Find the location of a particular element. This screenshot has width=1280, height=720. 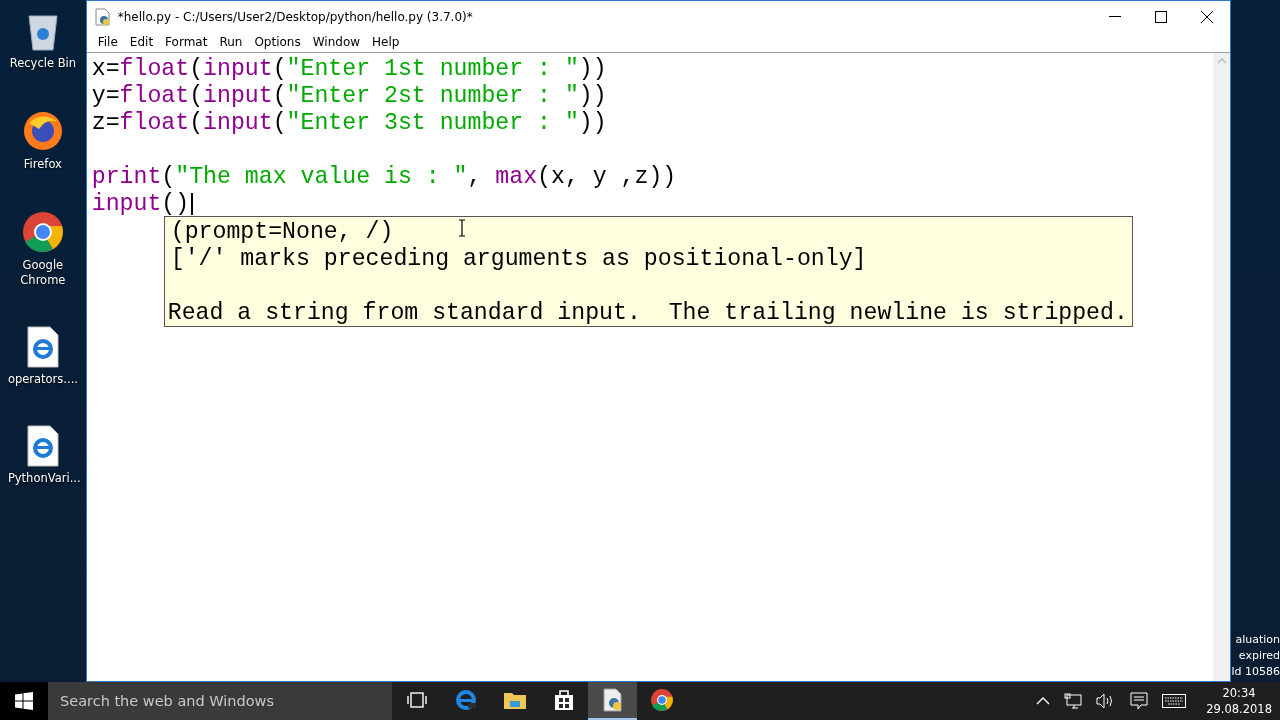

minimize-icon is located at coordinates (1115, 16).